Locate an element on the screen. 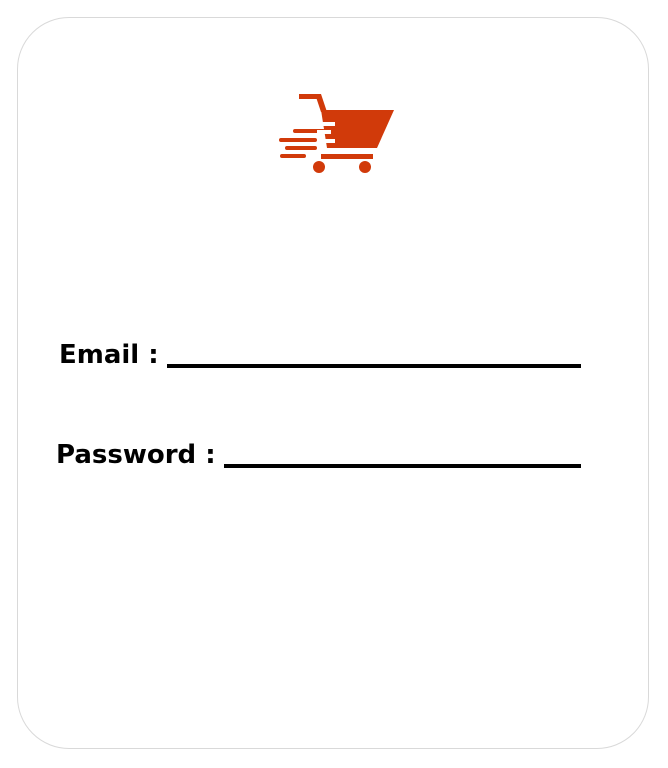 The image size is (668, 768). email-row: Email : is located at coordinates (320, 355).